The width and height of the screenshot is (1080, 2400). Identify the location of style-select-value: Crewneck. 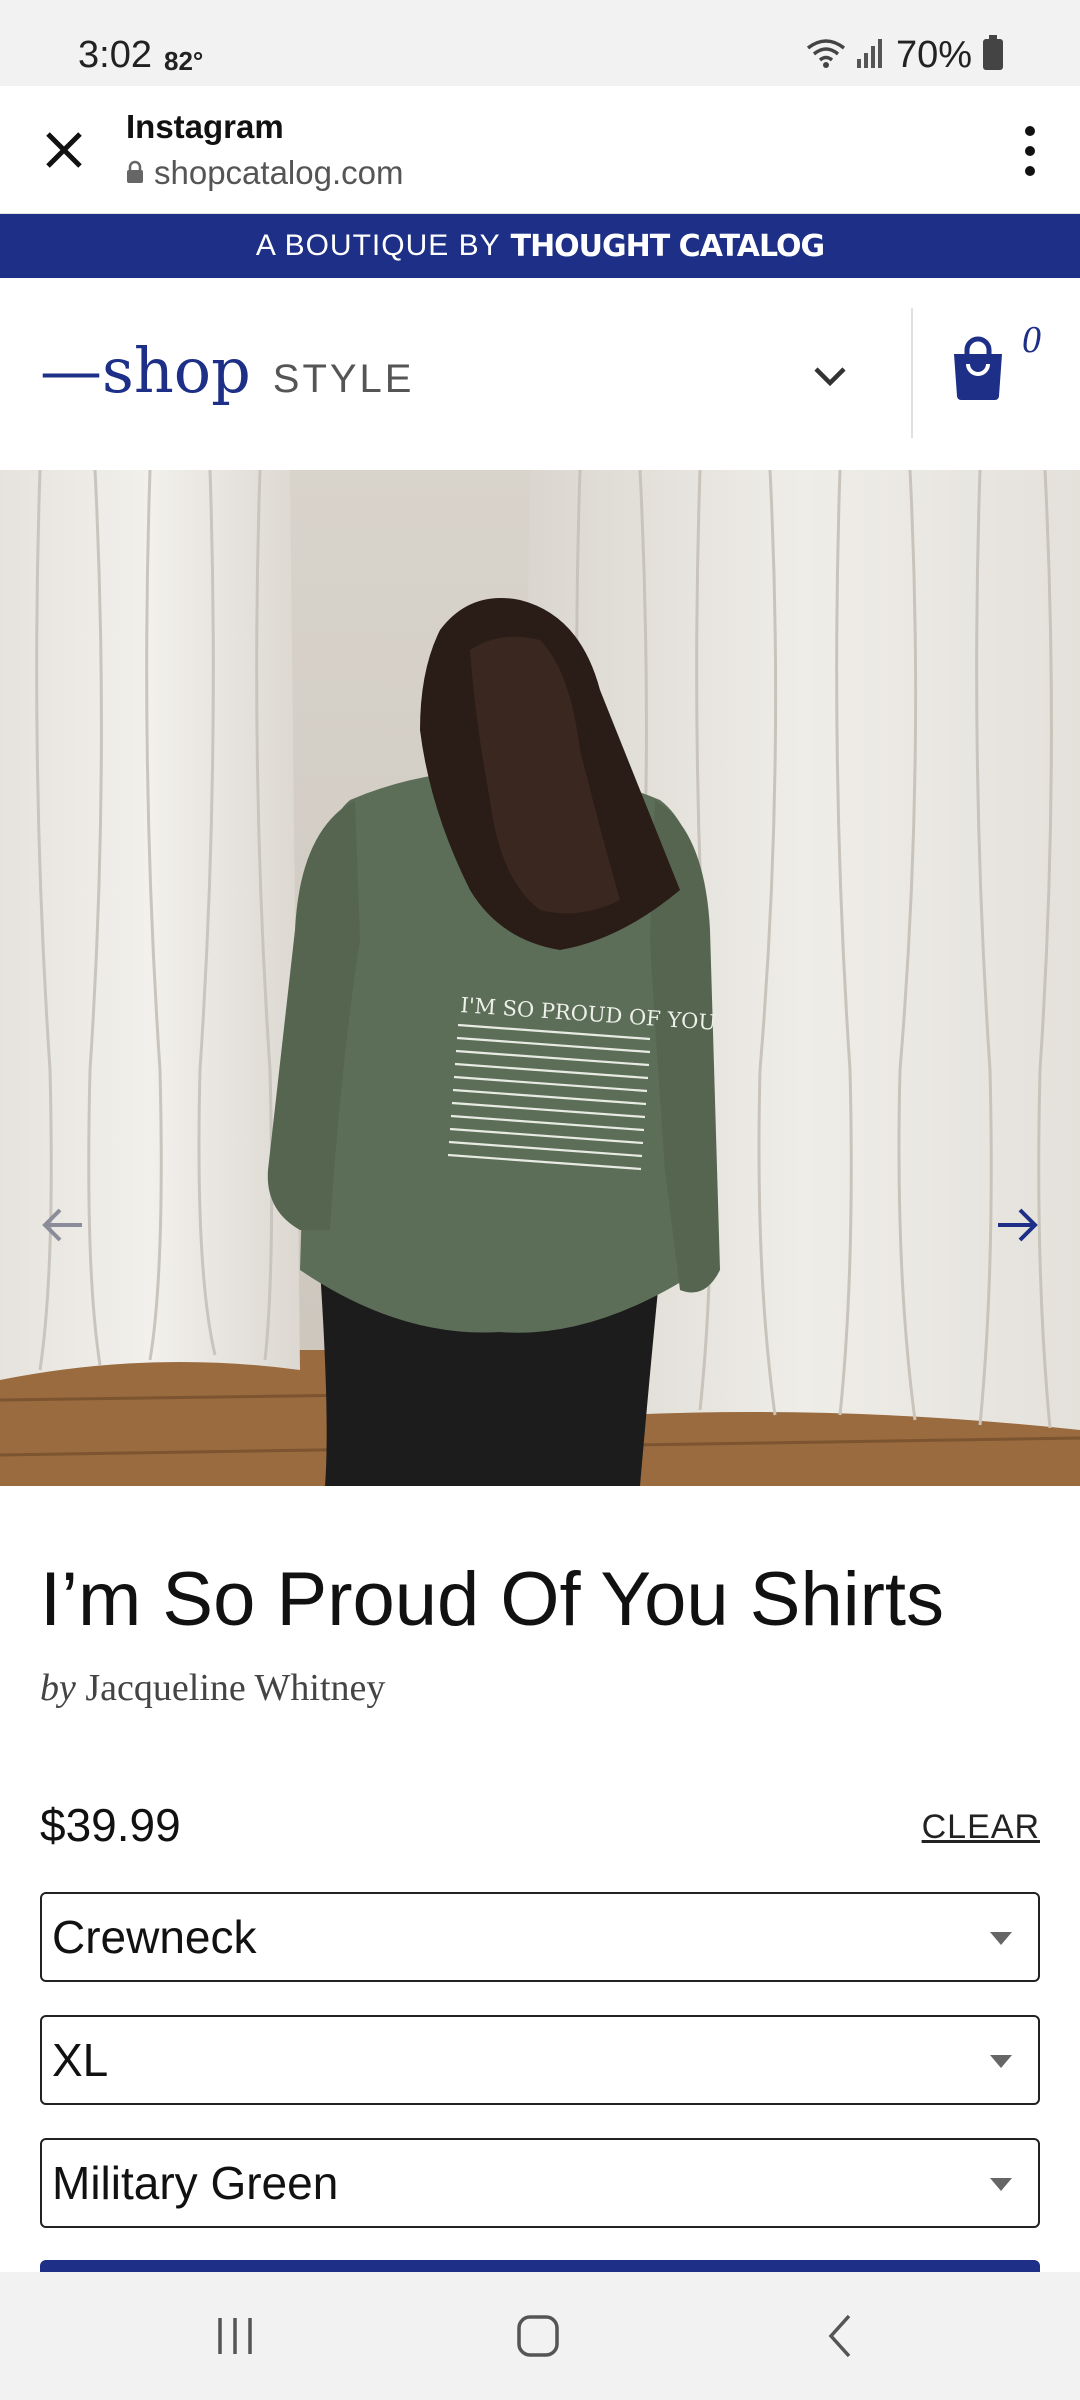
(154, 1937).